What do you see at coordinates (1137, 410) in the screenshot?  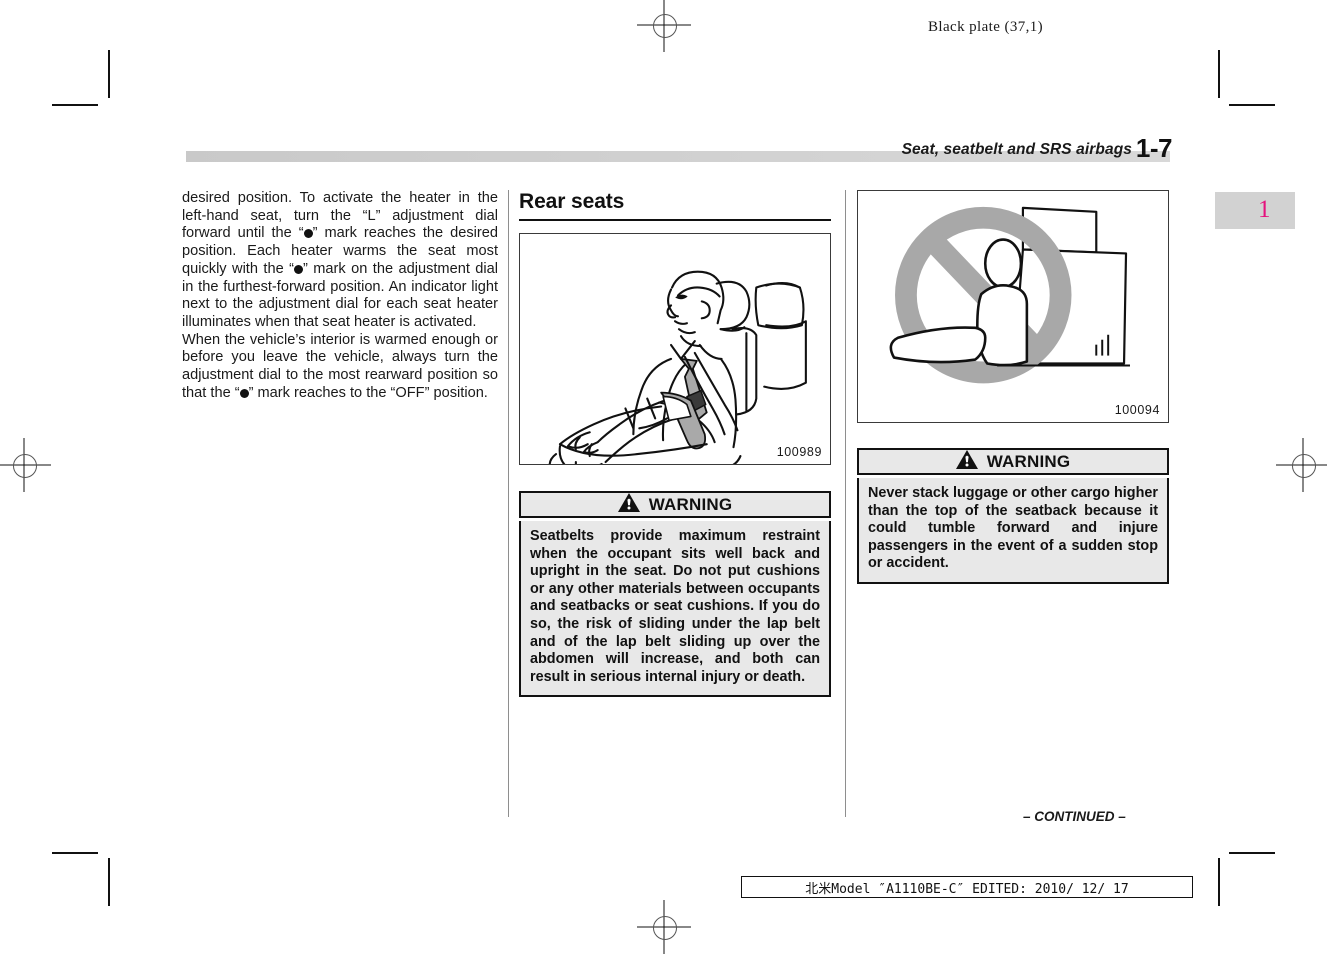 I see `figure-caption: 100094` at bounding box center [1137, 410].